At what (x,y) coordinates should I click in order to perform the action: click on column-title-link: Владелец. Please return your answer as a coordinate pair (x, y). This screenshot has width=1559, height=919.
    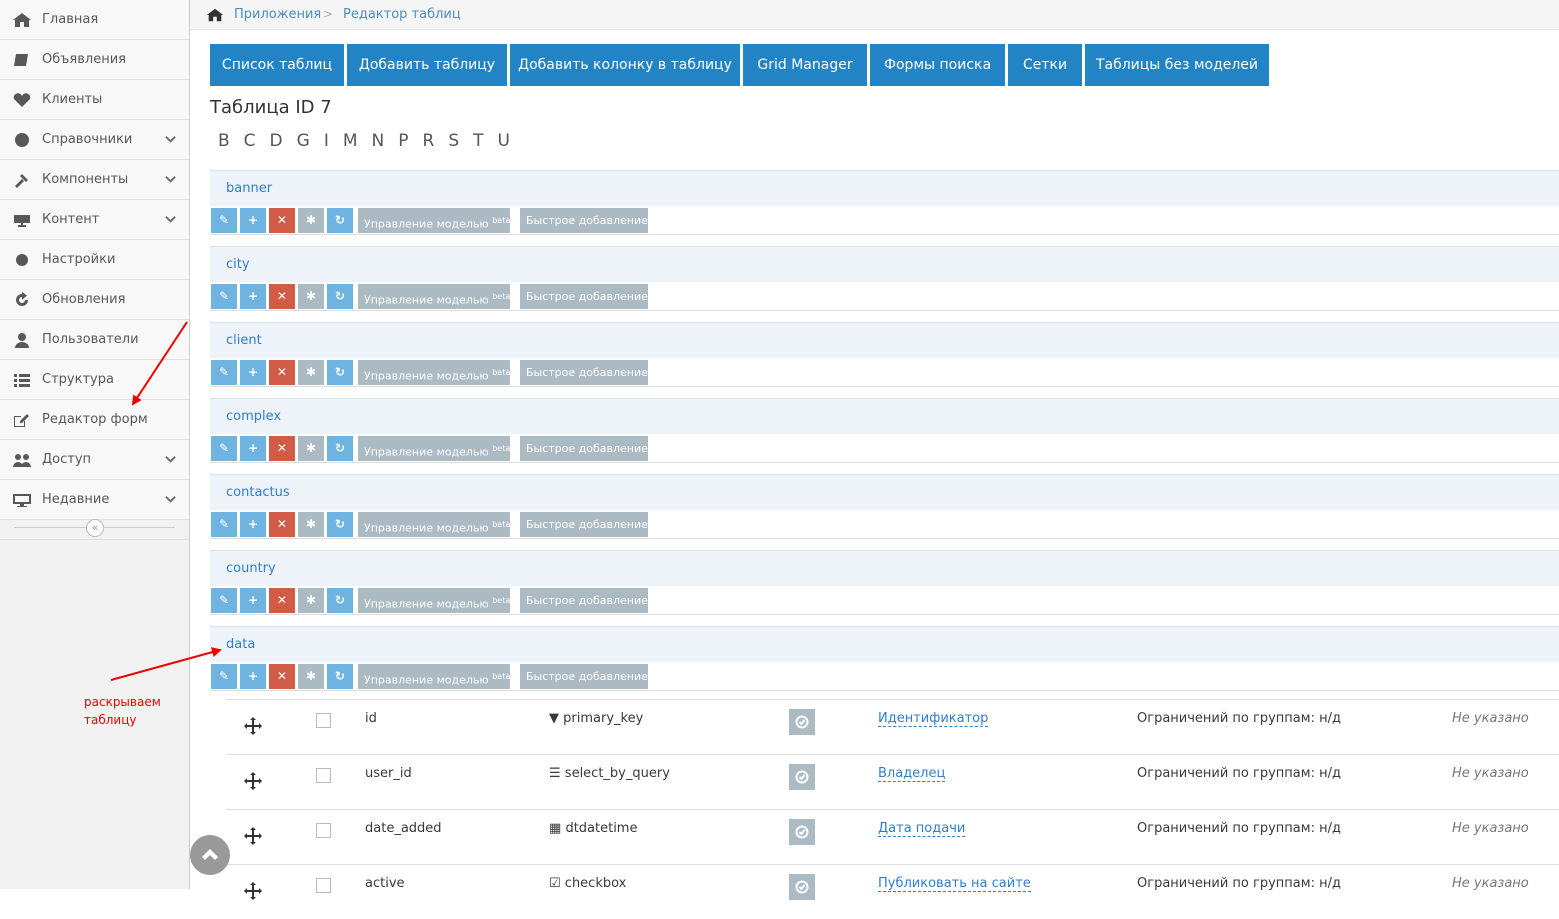
    Looking at the image, I should click on (912, 774).